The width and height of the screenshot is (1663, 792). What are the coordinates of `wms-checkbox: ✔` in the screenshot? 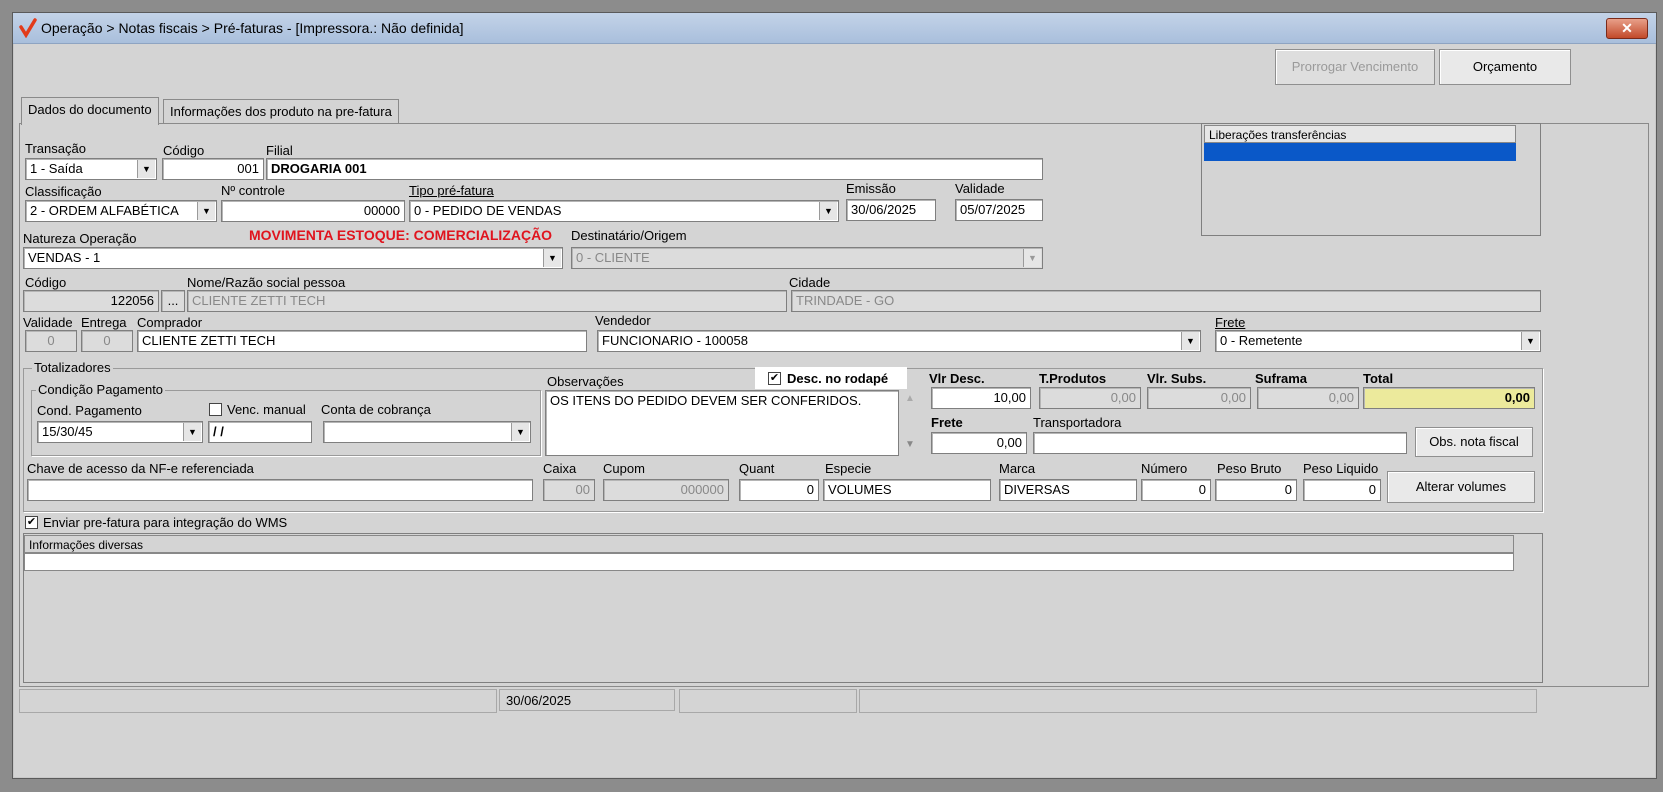 It's located at (31, 522).